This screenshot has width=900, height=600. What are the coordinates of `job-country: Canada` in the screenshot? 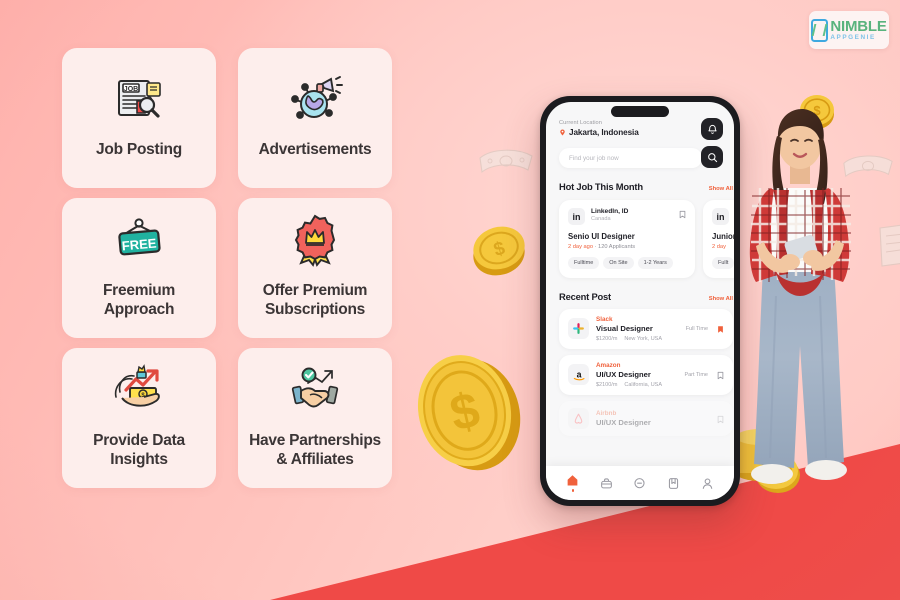 It's located at (601, 219).